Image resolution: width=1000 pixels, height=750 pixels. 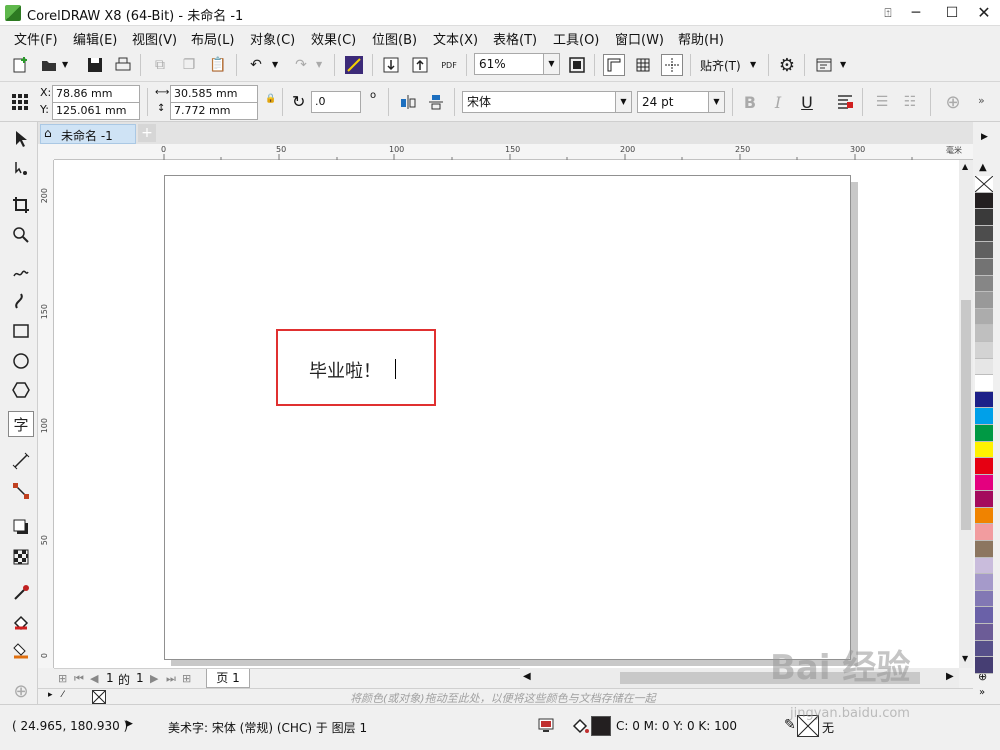 What do you see at coordinates (966, 415) in the screenshot?
I see `vertical-scroll-thumb` at bounding box center [966, 415].